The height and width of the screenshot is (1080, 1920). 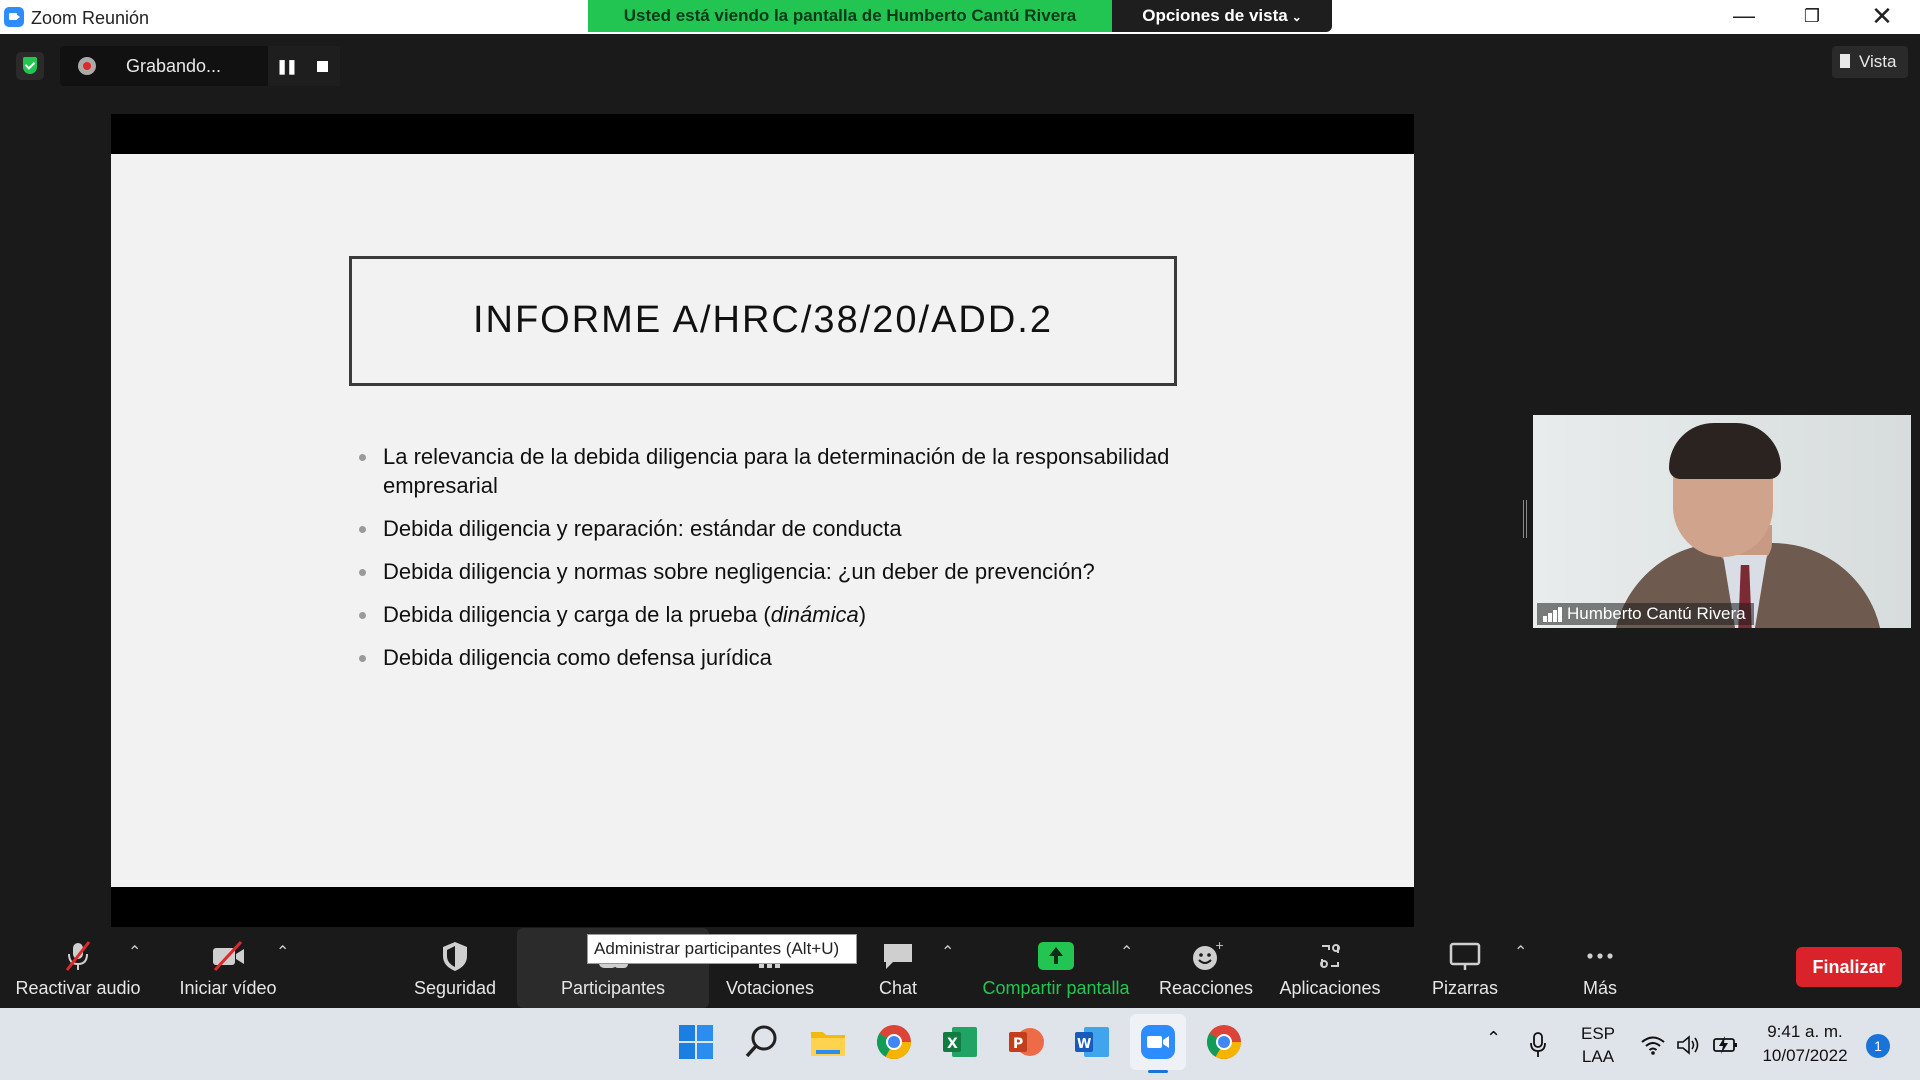 I want to click on more-icon, so click(x=1600, y=956).